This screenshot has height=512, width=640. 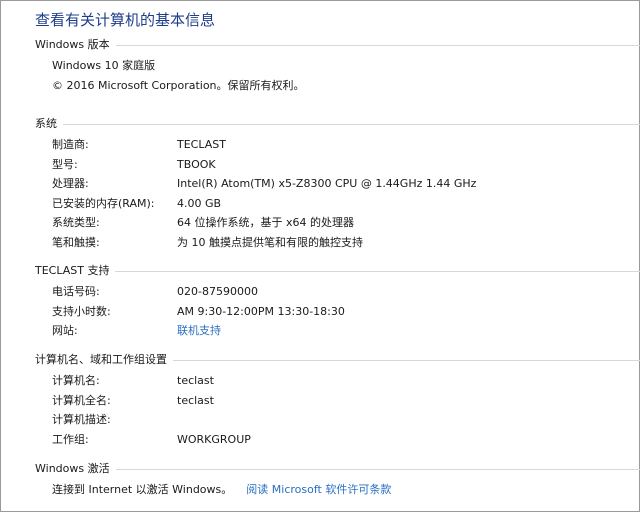 I want to click on online-support-link: 联机支持, so click(x=199, y=331).